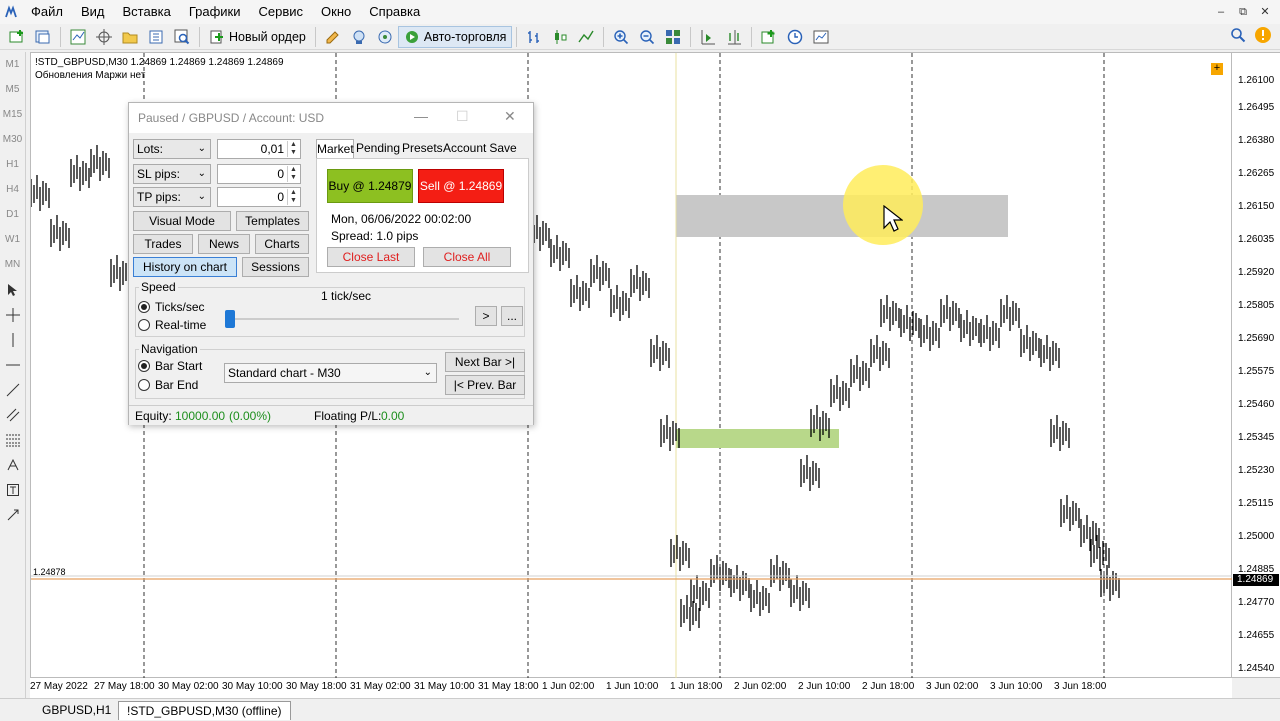  I want to click on text-label-icon, so click(12, 489).